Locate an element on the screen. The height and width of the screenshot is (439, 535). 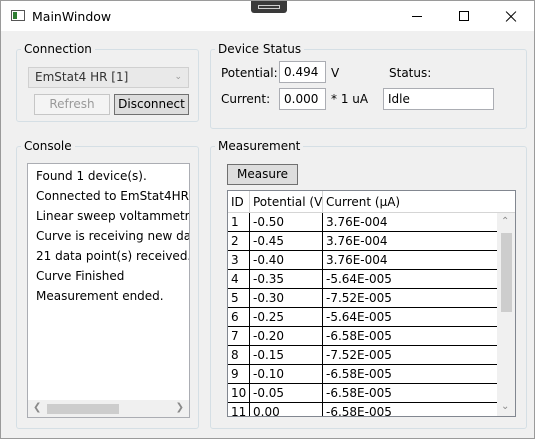
console-line: Linear sweep voltammetry m is located at coordinates (113, 216).